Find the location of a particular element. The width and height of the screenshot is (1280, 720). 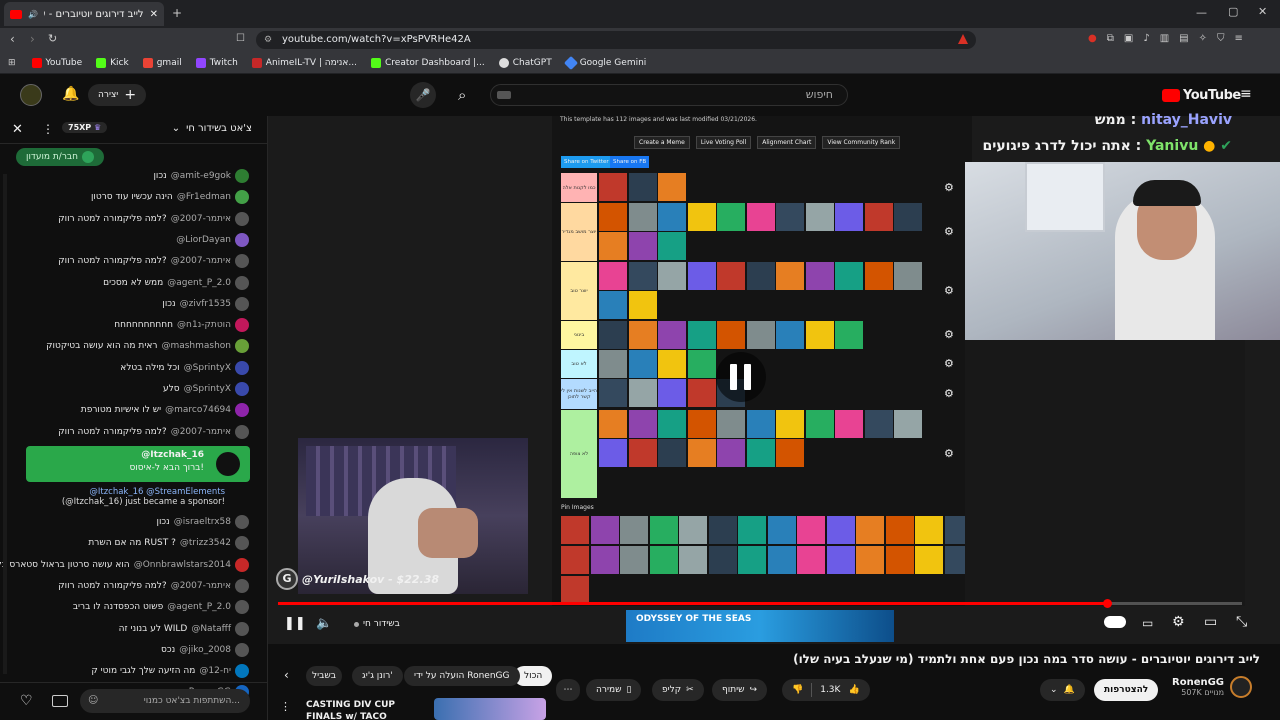

back-icon: ‹ is located at coordinates (12, 39).